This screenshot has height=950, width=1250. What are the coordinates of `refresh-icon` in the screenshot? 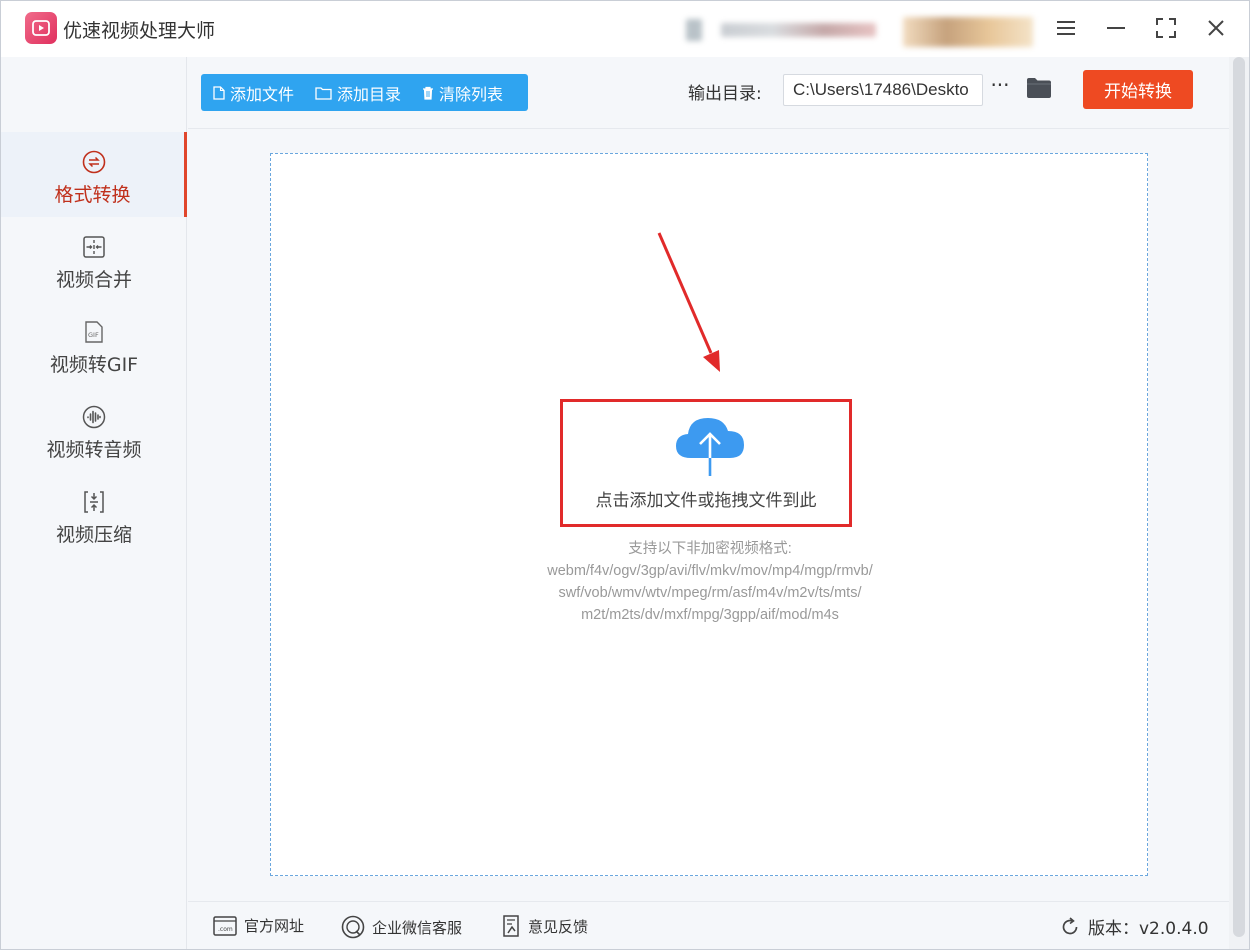 It's located at (1070, 926).